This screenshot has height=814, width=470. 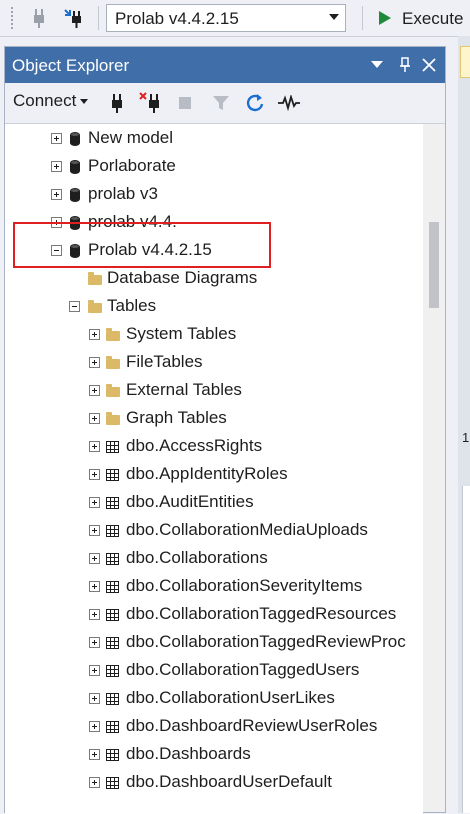 I want to click on database-icon, so click(x=75, y=223).